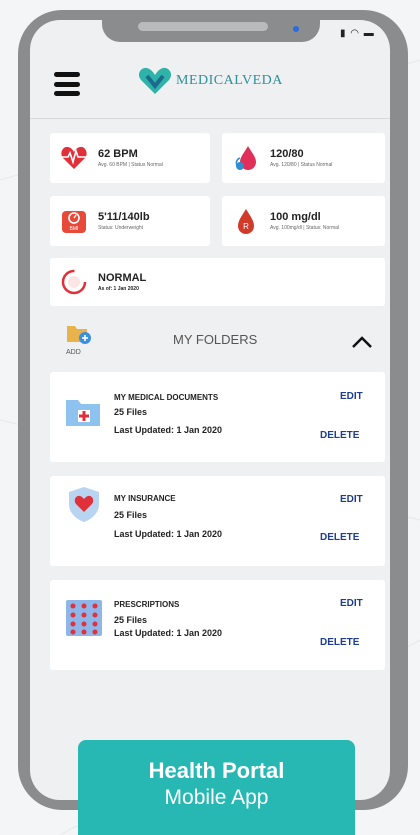 The width and height of the screenshot is (420, 835). What do you see at coordinates (73, 352) in the screenshot?
I see `add-folder-label: ADD` at bounding box center [73, 352].